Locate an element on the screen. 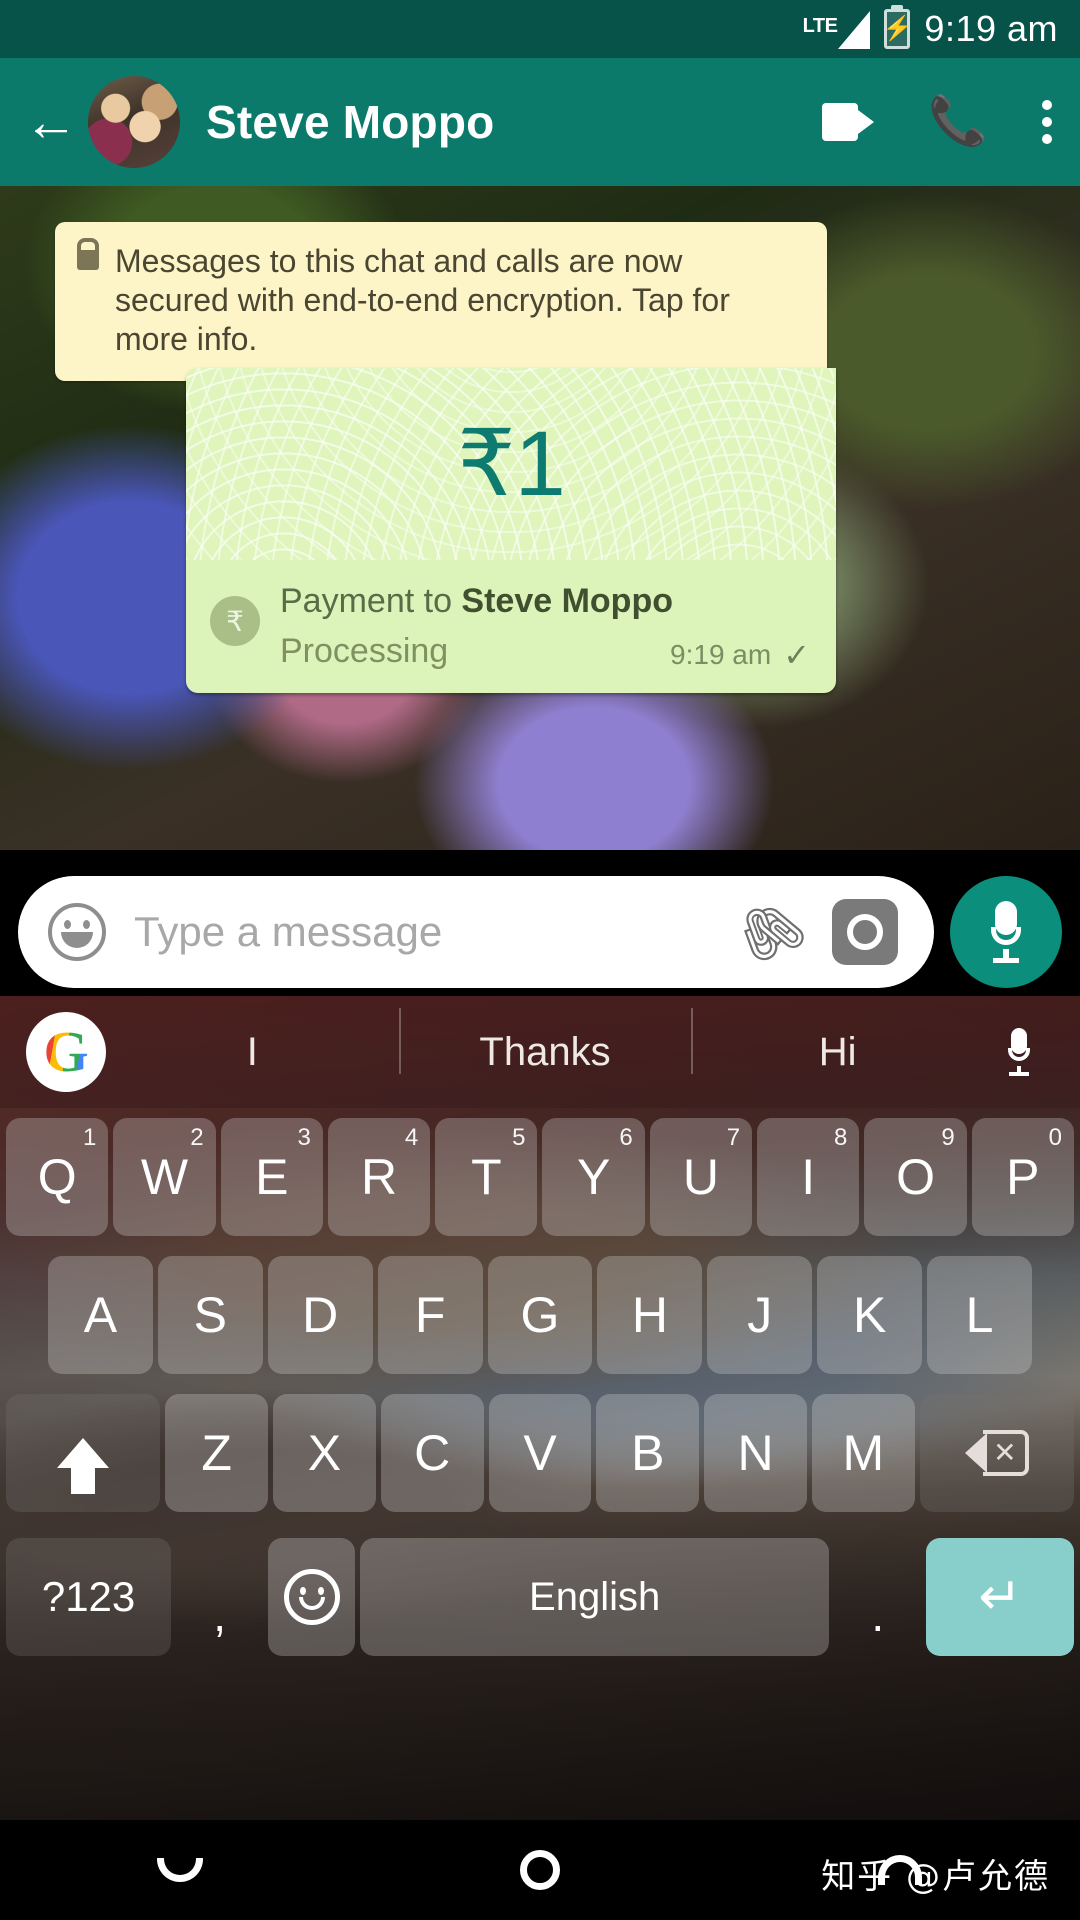 Image resolution: width=1080 pixels, height=1920 pixels. key-j: J is located at coordinates (760, 1315).